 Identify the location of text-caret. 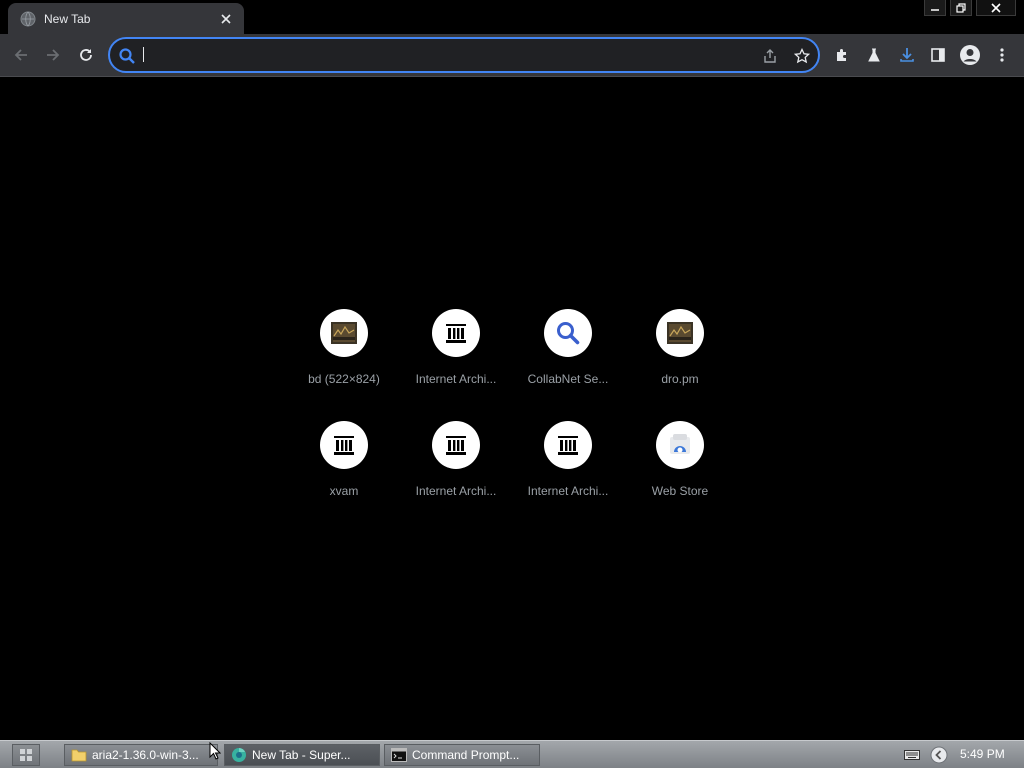
(143, 54).